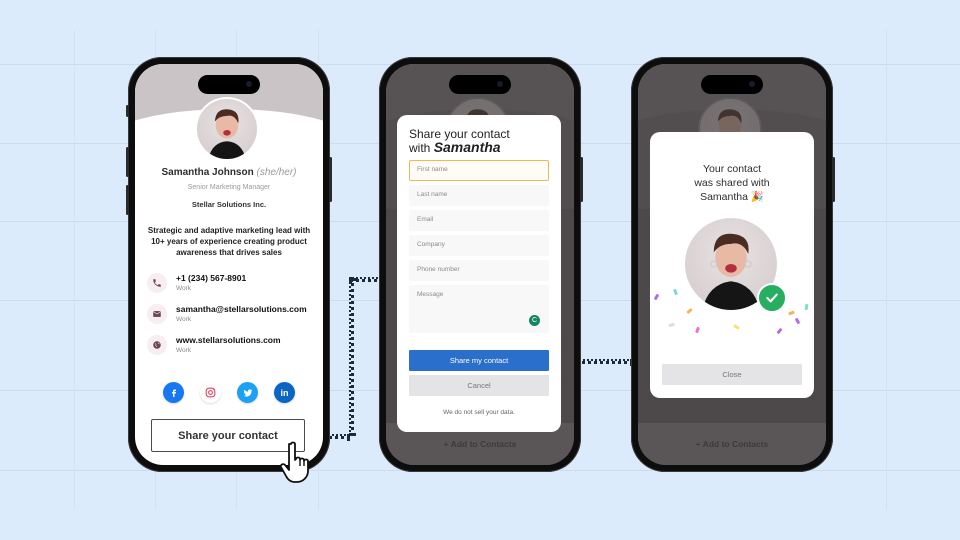  I want to click on close-button: Close, so click(732, 374).